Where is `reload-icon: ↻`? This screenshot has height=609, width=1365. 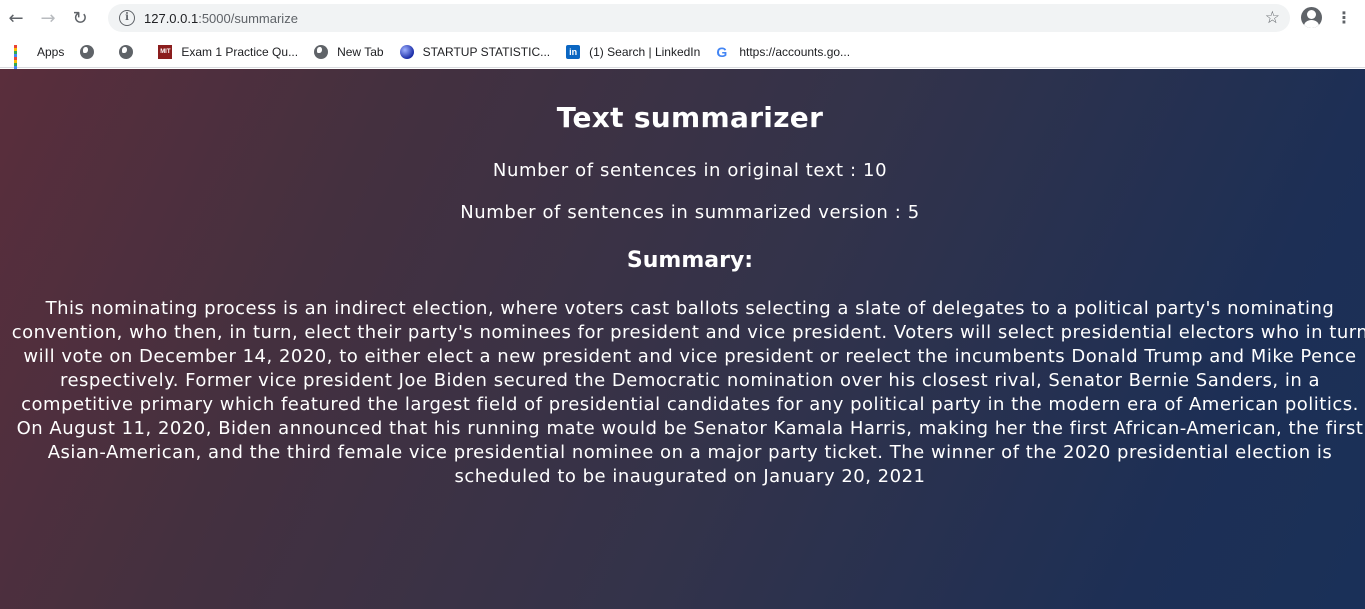 reload-icon: ↻ is located at coordinates (80, 18).